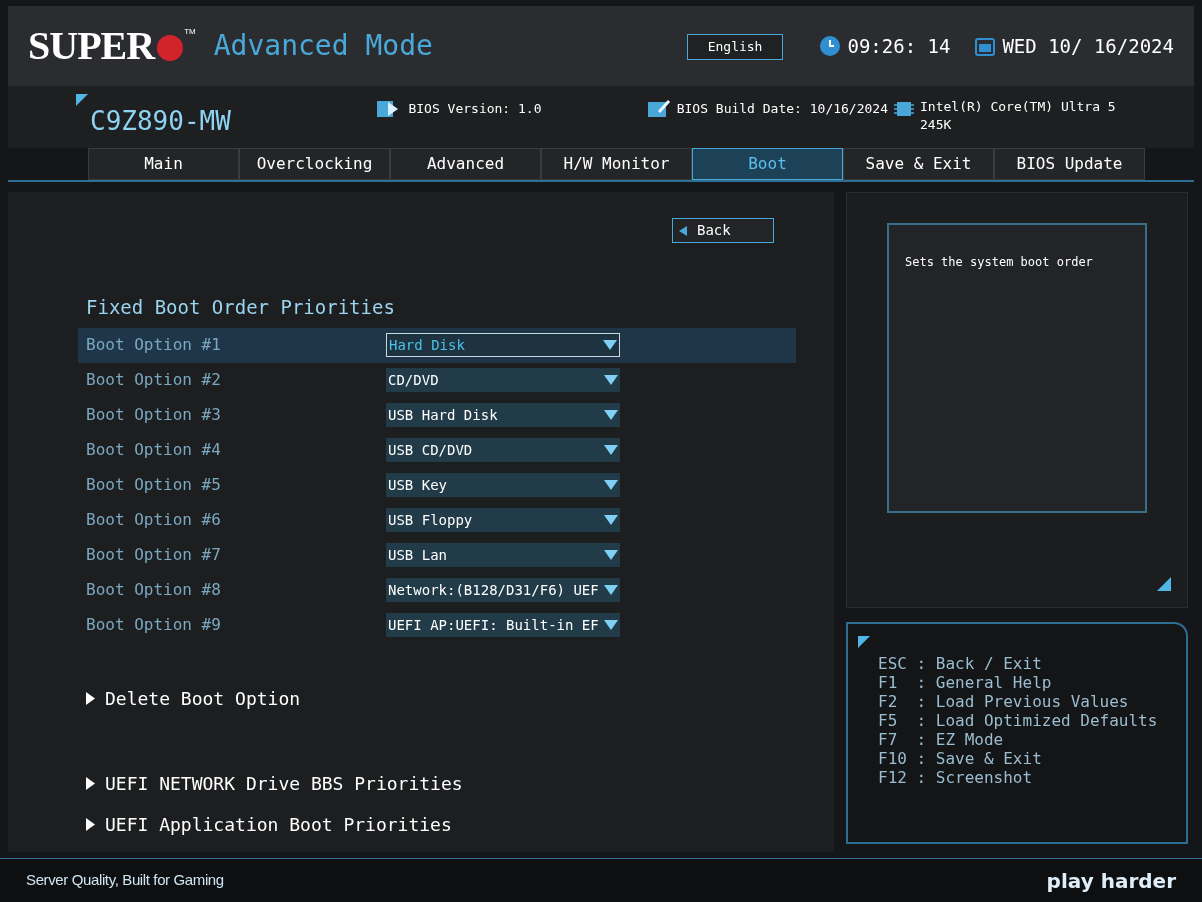 The height and width of the screenshot is (902, 1202). I want to click on nav-tab: Overclocking, so click(314, 164).